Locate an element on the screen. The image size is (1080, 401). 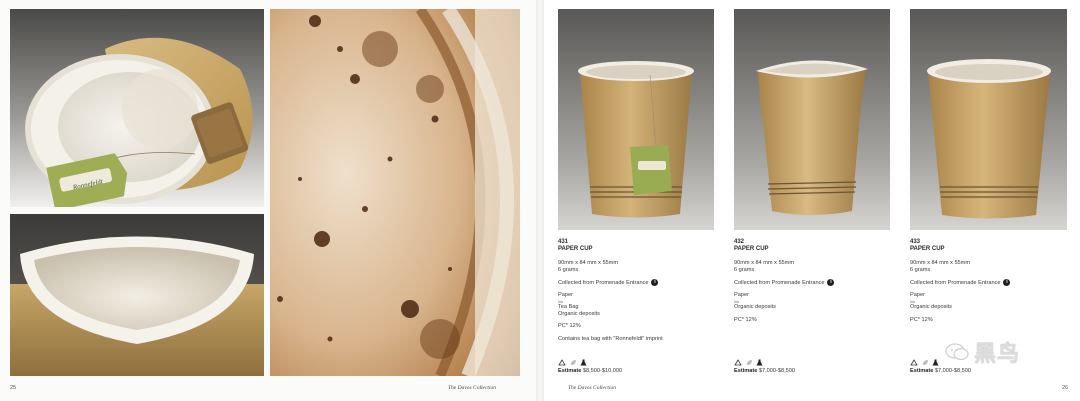
material-item: Tea Bag is located at coordinates (568, 306).